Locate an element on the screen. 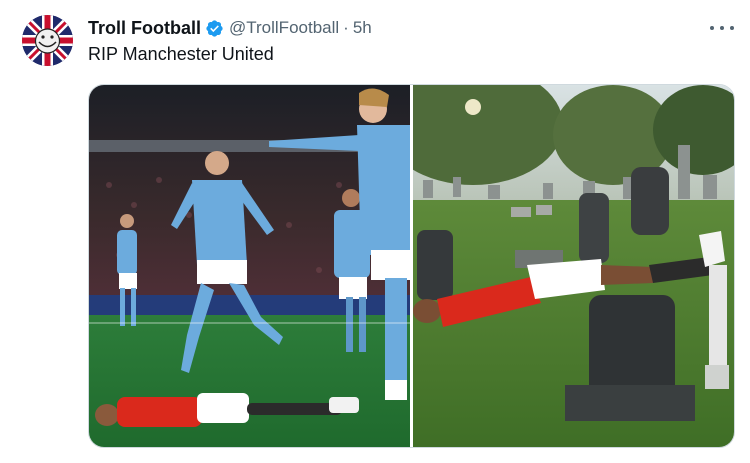 The width and height of the screenshot is (750, 463). more-options-icon is located at coordinates (722, 28).